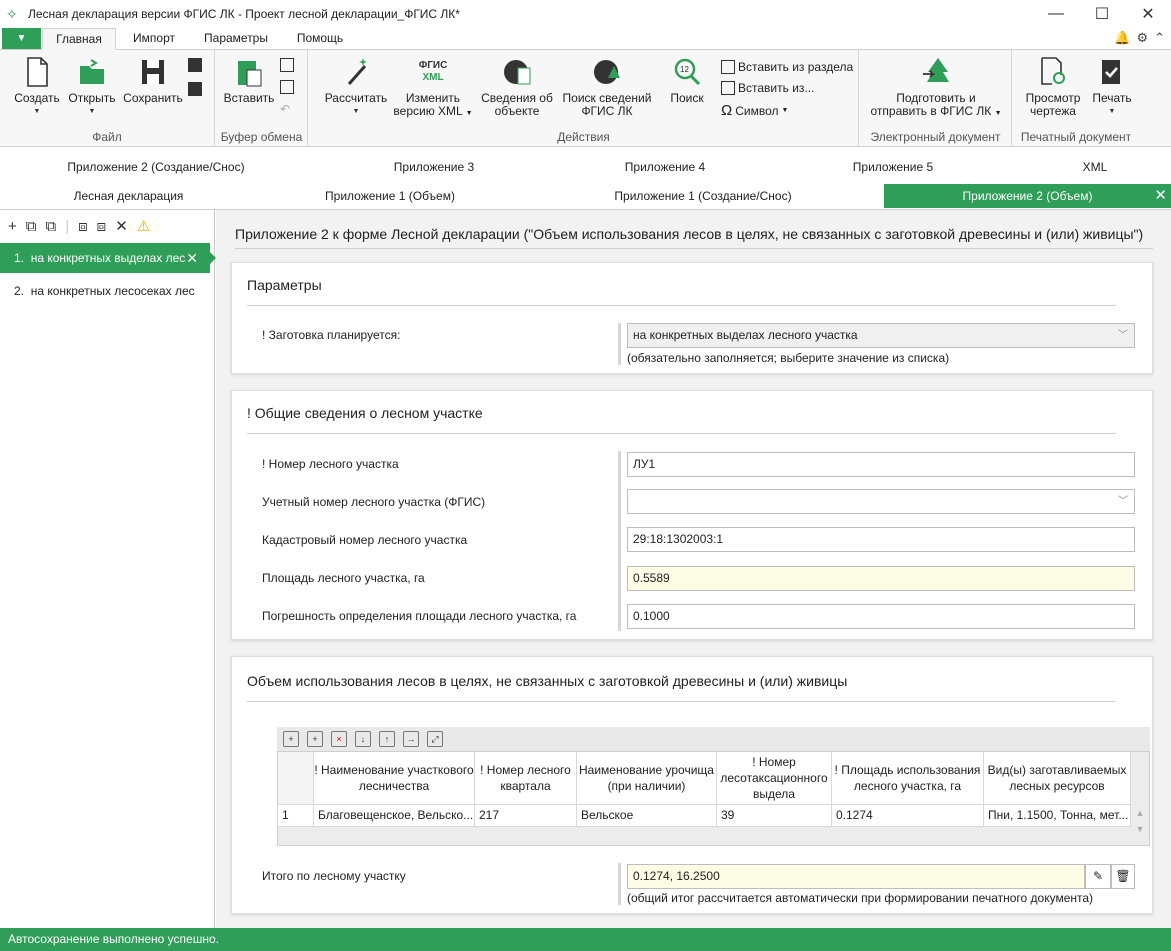 Image resolution: width=1171 pixels, height=951 pixels. Describe the element at coordinates (83, 226) in the screenshot. I see `move-icon: ⧈` at that location.